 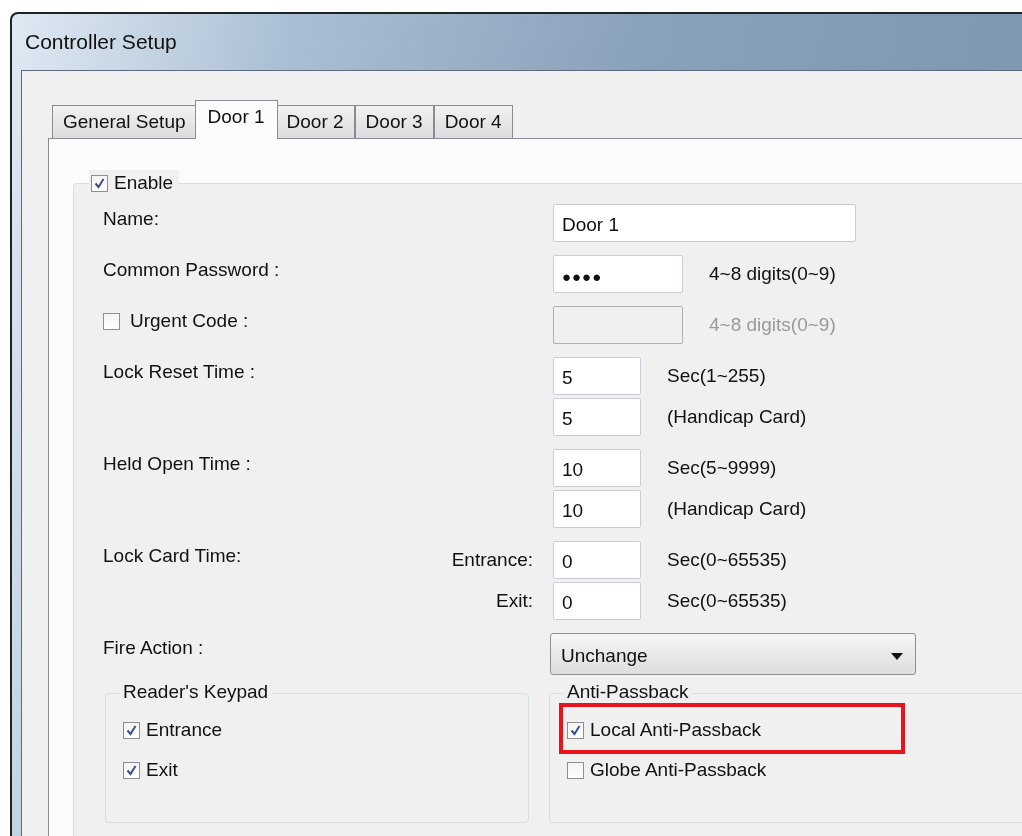 I want to click on dropdown: Unchange, so click(x=733, y=654).